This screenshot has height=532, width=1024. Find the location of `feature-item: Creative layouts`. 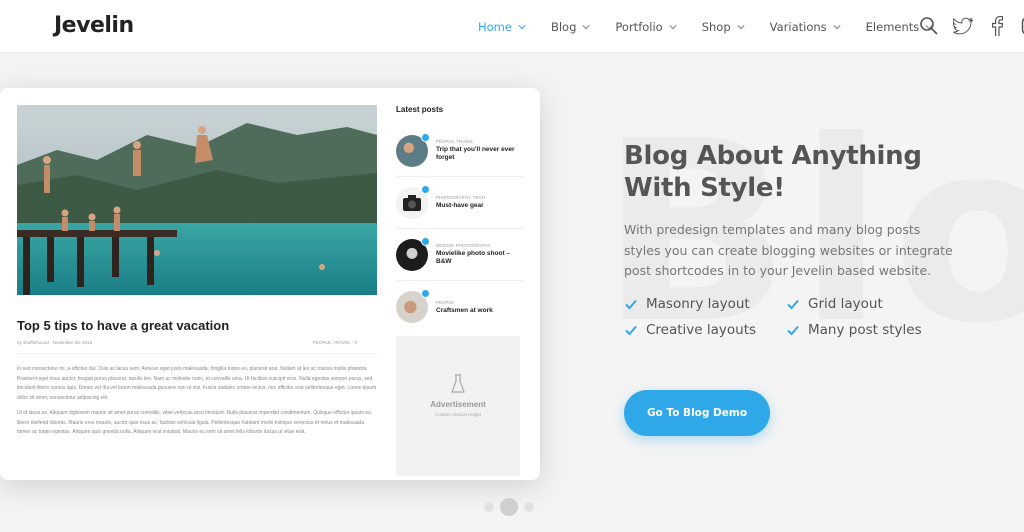

feature-item: Creative layouts is located at coordinates (705, 330).